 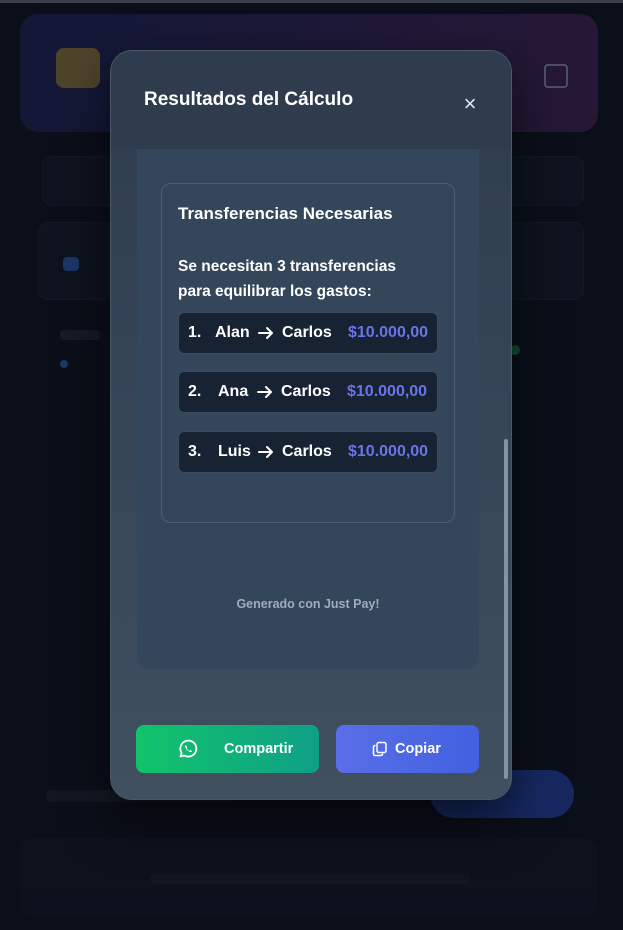 I want to click on transfers-title: Transferencias Necesarias, so click(x=285, y=213).